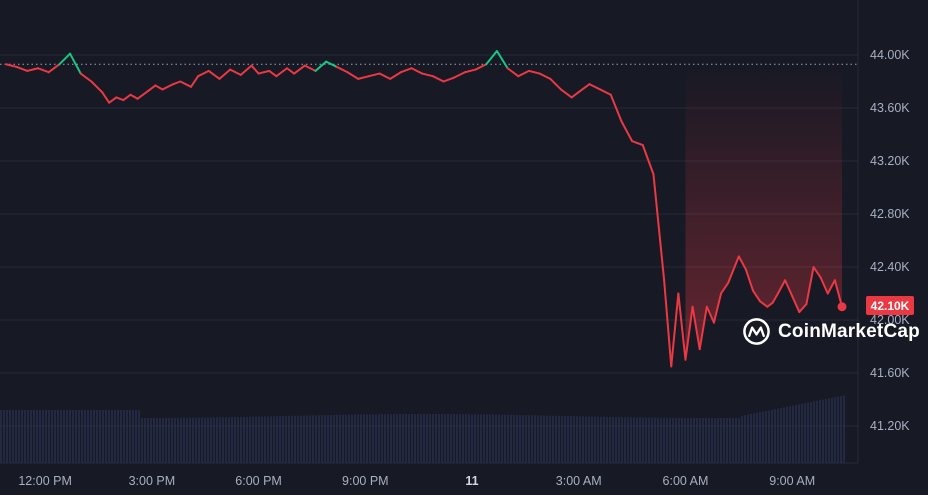 The height and width of the screenshot is (495, 928). Describe the element at coordinates (890, 108) in the screenshot. I see `y-tick-label: 43.60K` at that location.